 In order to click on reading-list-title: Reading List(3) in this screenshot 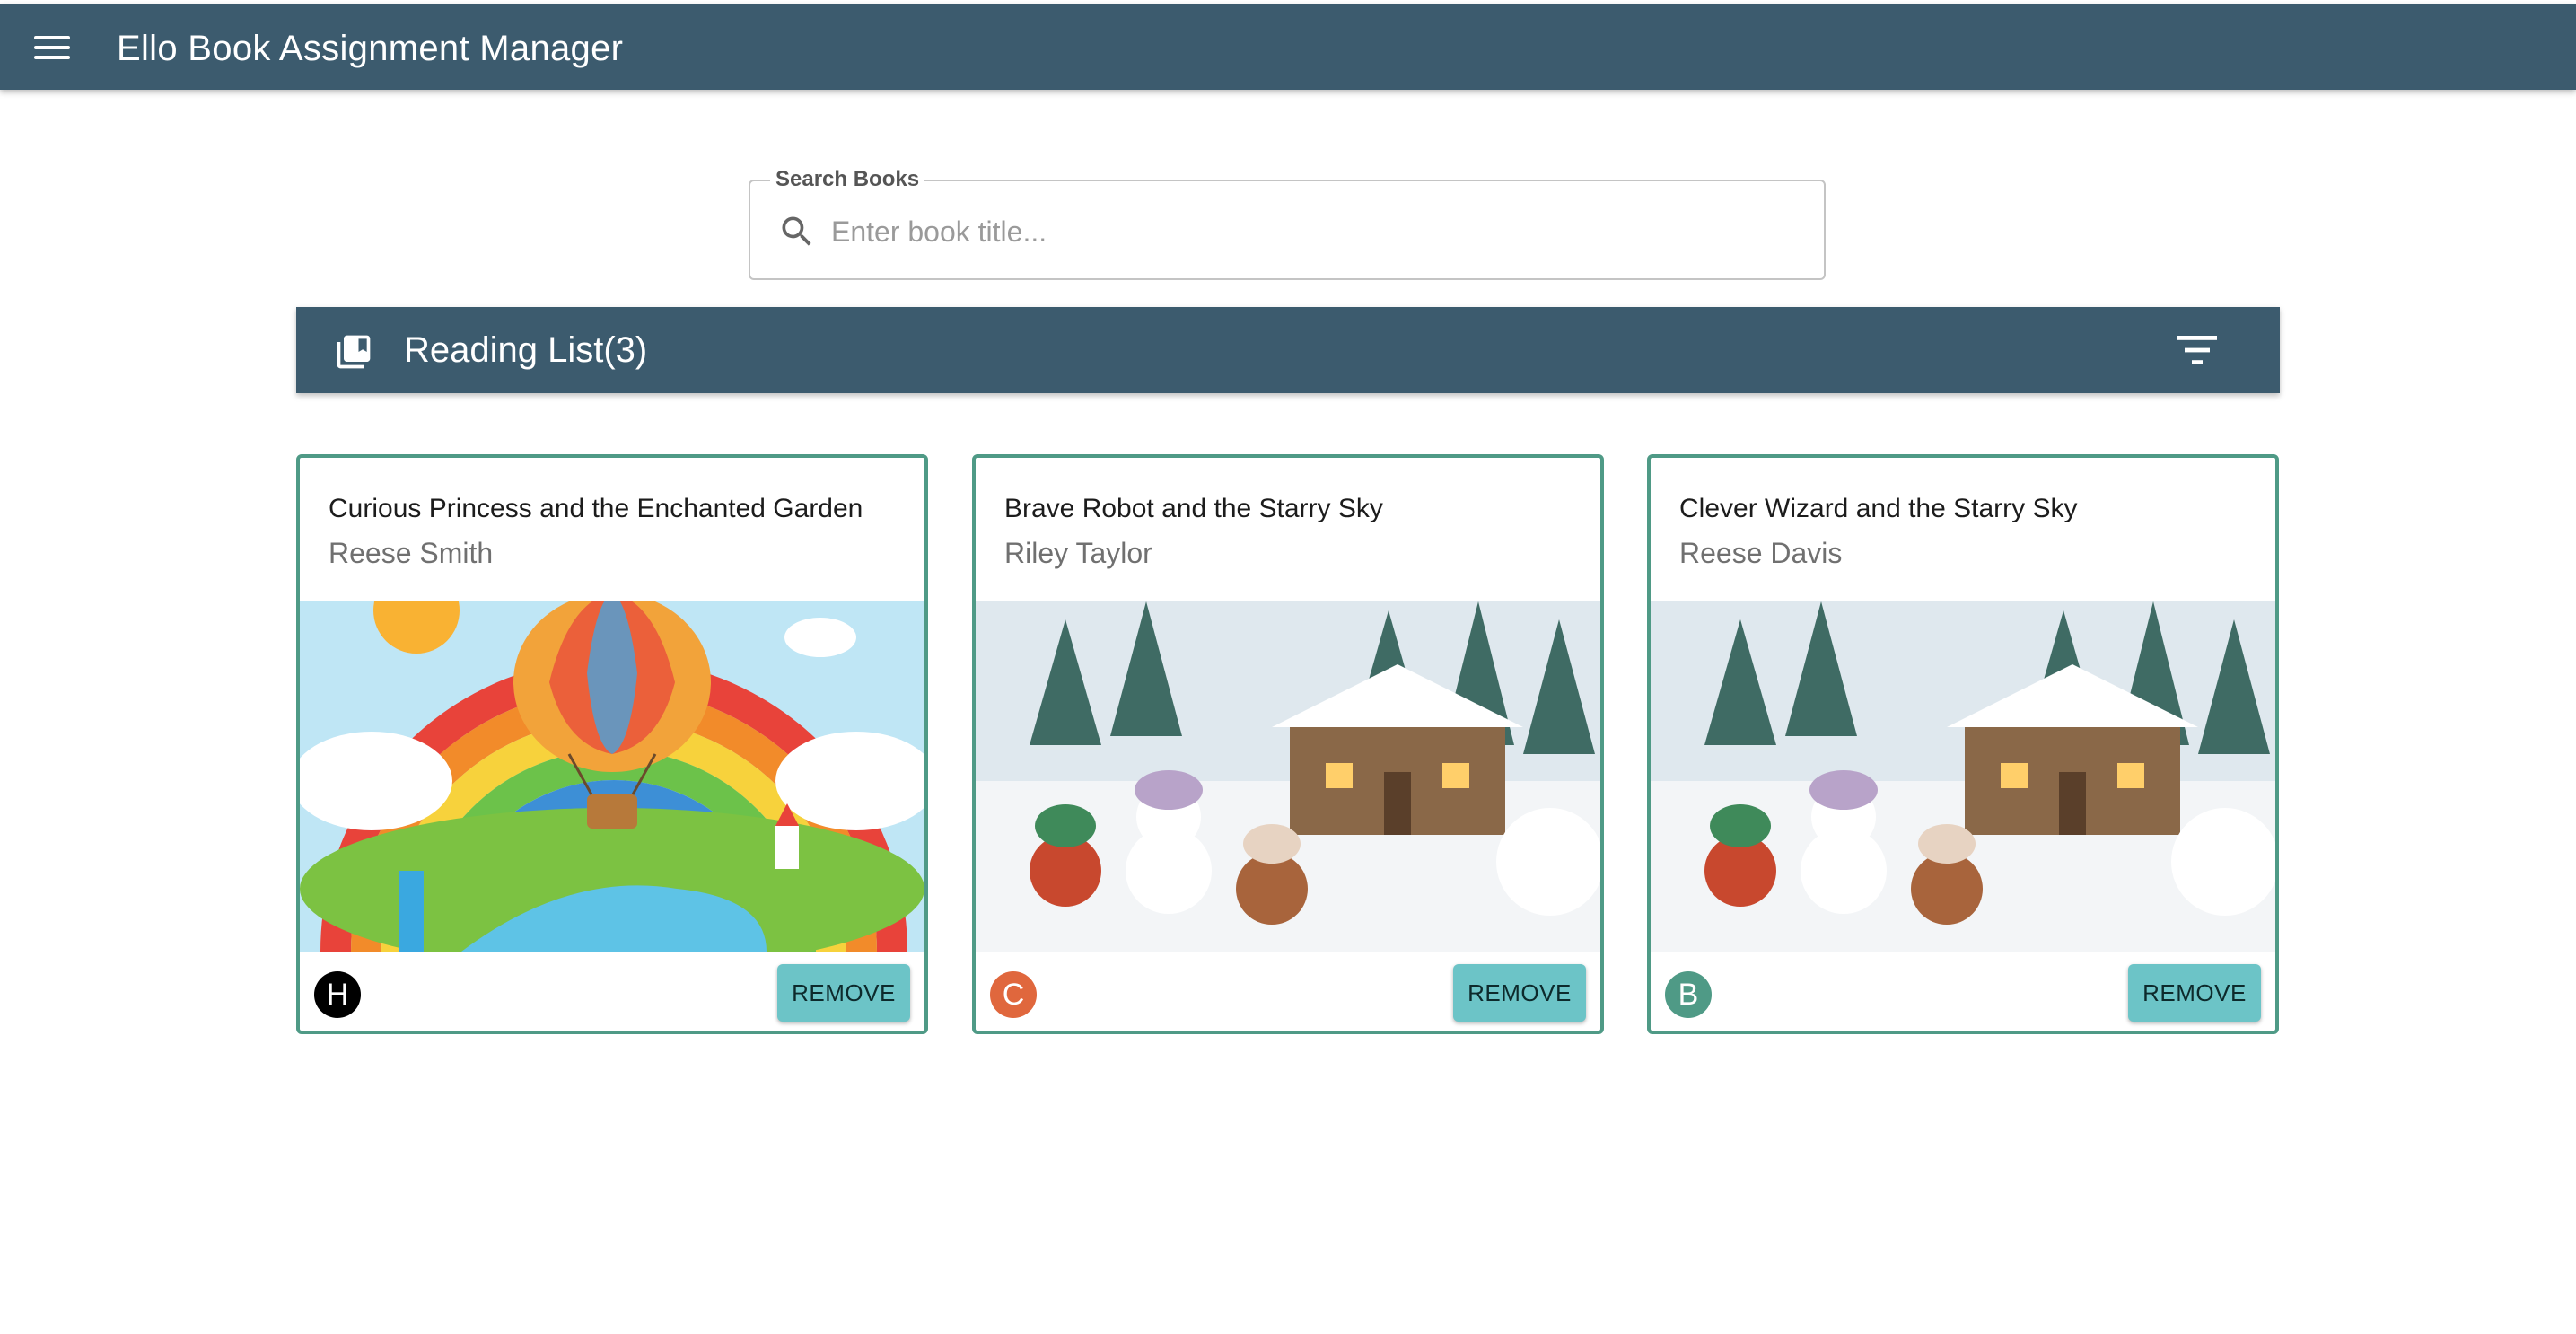, I will do `click(526, 350)`.